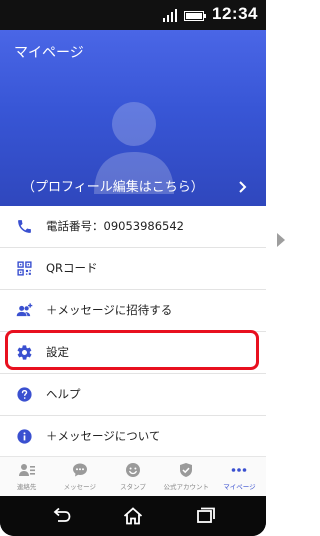  I want to click on invite-users-icon, so click(24, 310).